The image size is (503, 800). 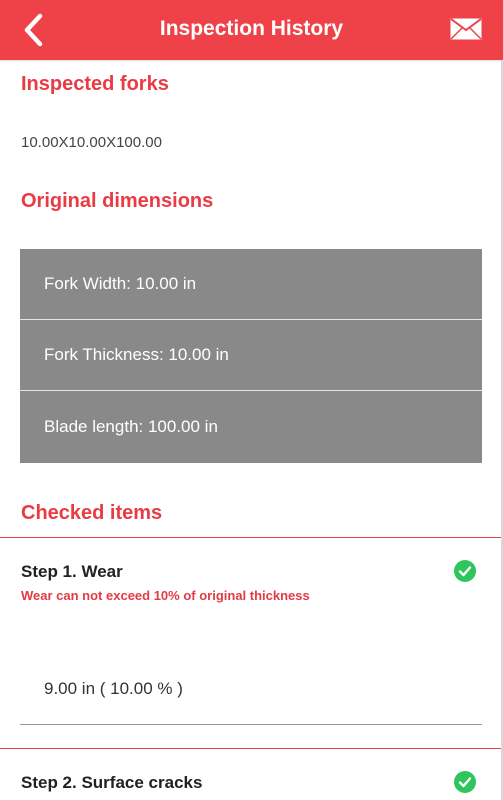 I want to click on step-2-title: Step 2. Surface cracks, so click(x=112, y=782).